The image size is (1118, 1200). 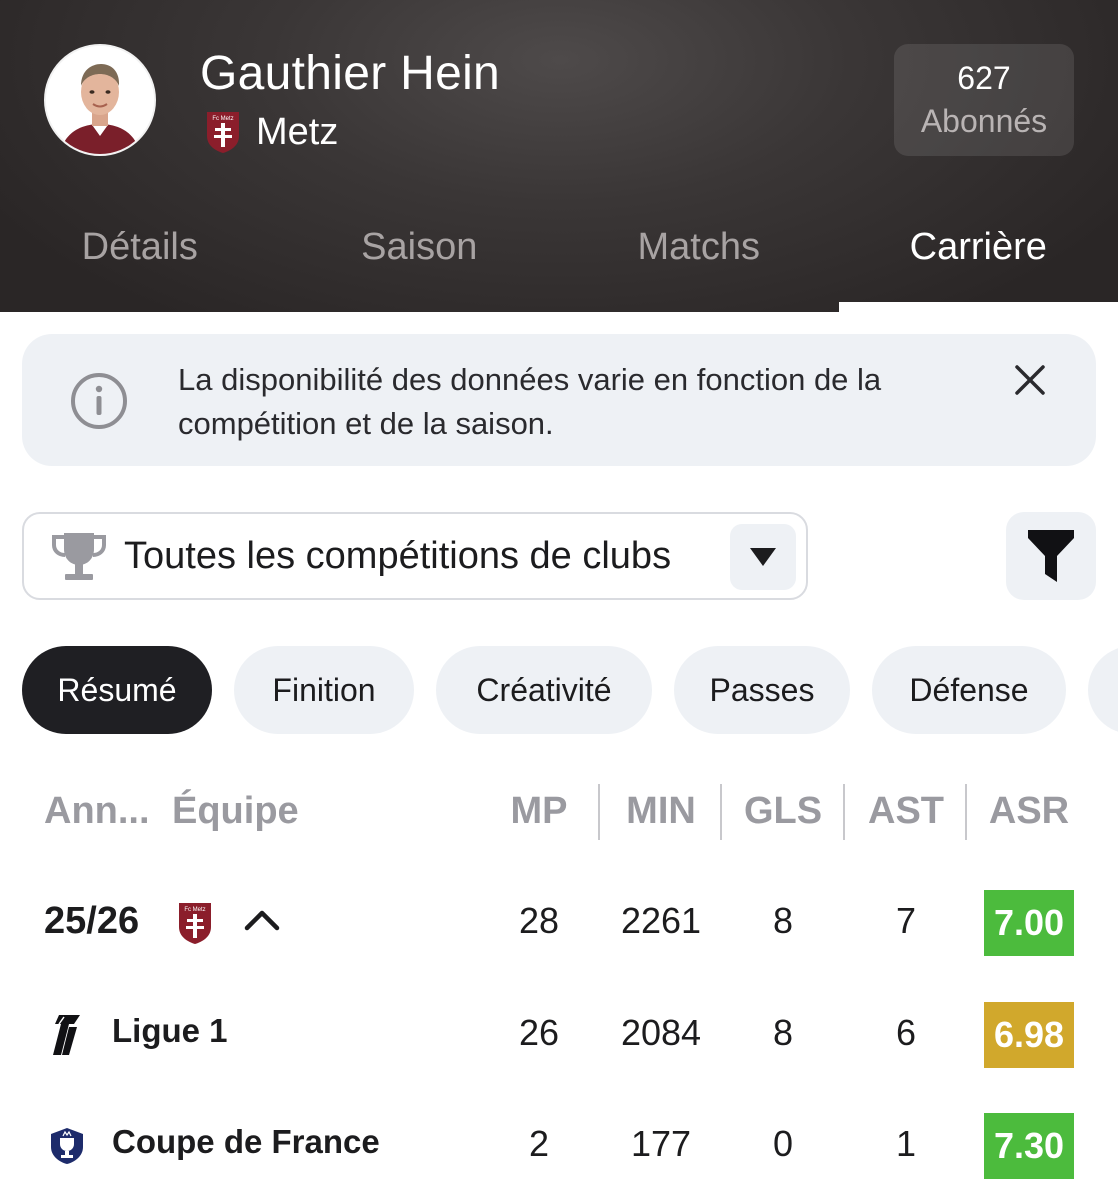 I want to click on competition-label: Toutes les compétitions de clubs, so click(x=398, y=555).